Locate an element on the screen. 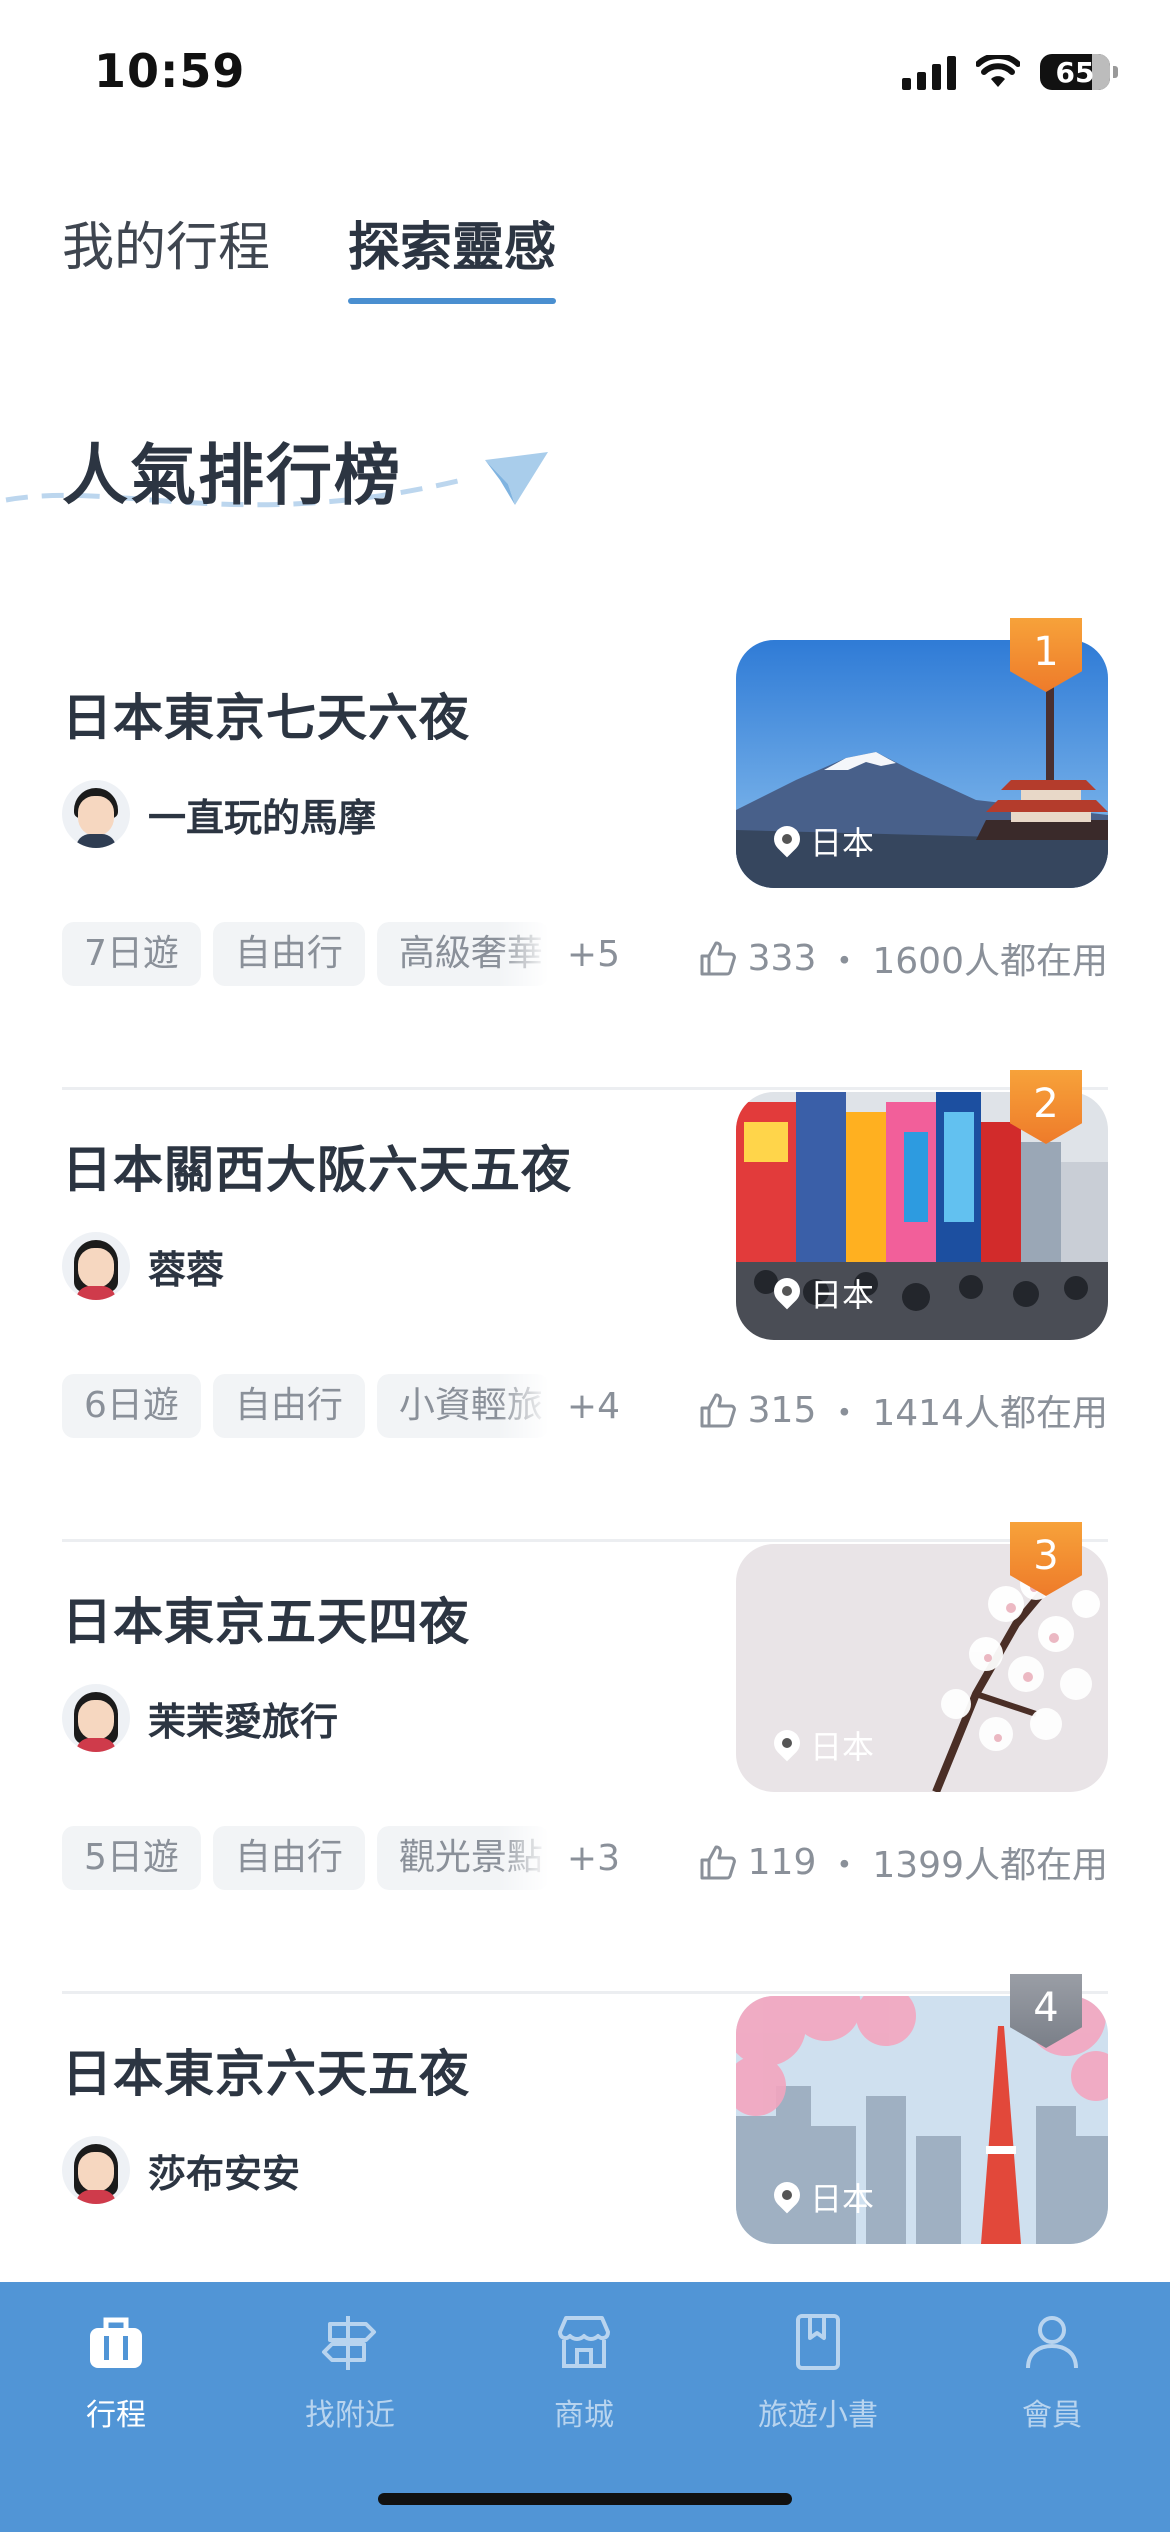 The width and height of the screenshot is (1170, 2532). cellular-signal-icon is located at coordinates (929, 72).